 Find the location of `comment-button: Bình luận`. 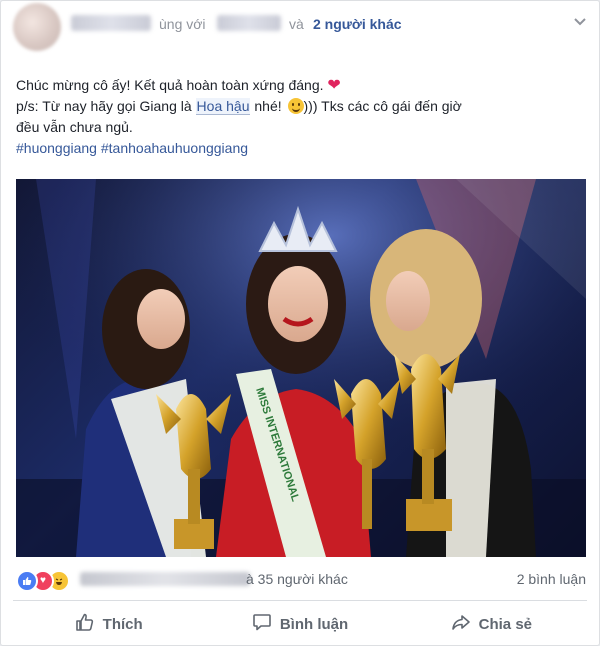

comment-button: Bình luận is located at coordinates (299, 624).